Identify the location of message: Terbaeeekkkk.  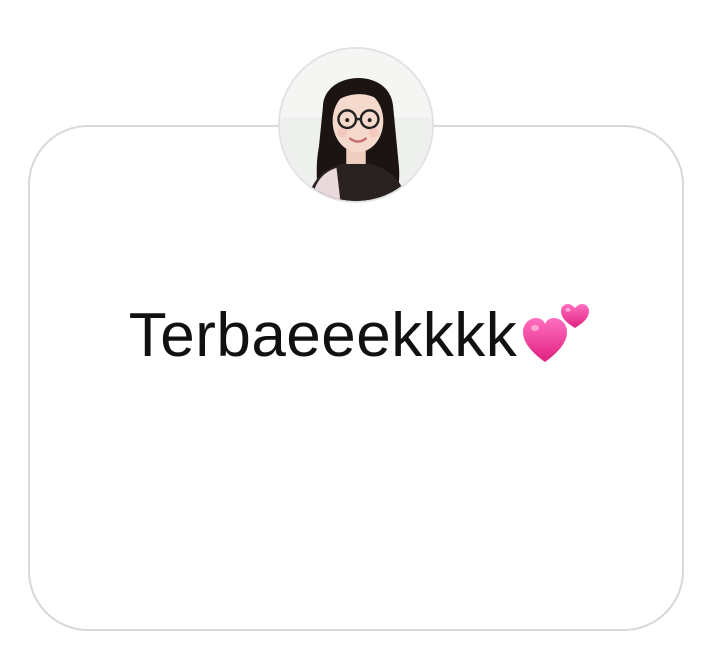
(360, 335).